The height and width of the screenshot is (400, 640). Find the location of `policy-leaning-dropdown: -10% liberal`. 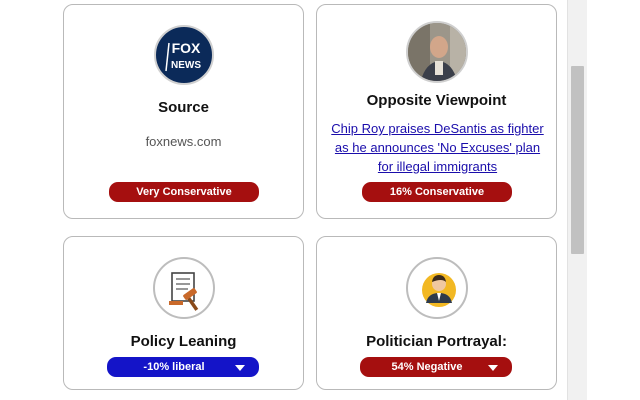

policy-leaning-dropdown: -10% liberal is located at coordinates (183, 367).